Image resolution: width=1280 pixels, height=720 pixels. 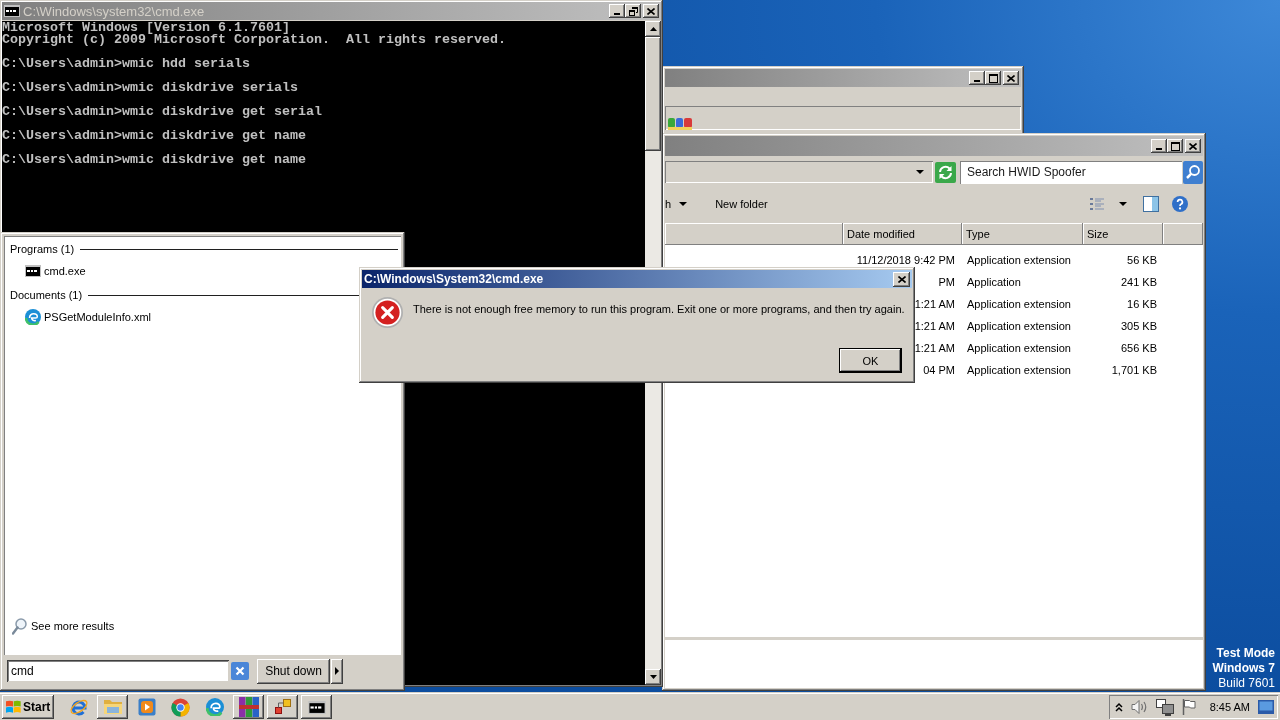 I want to click on start-button: Start, so click(x=28, y=707).